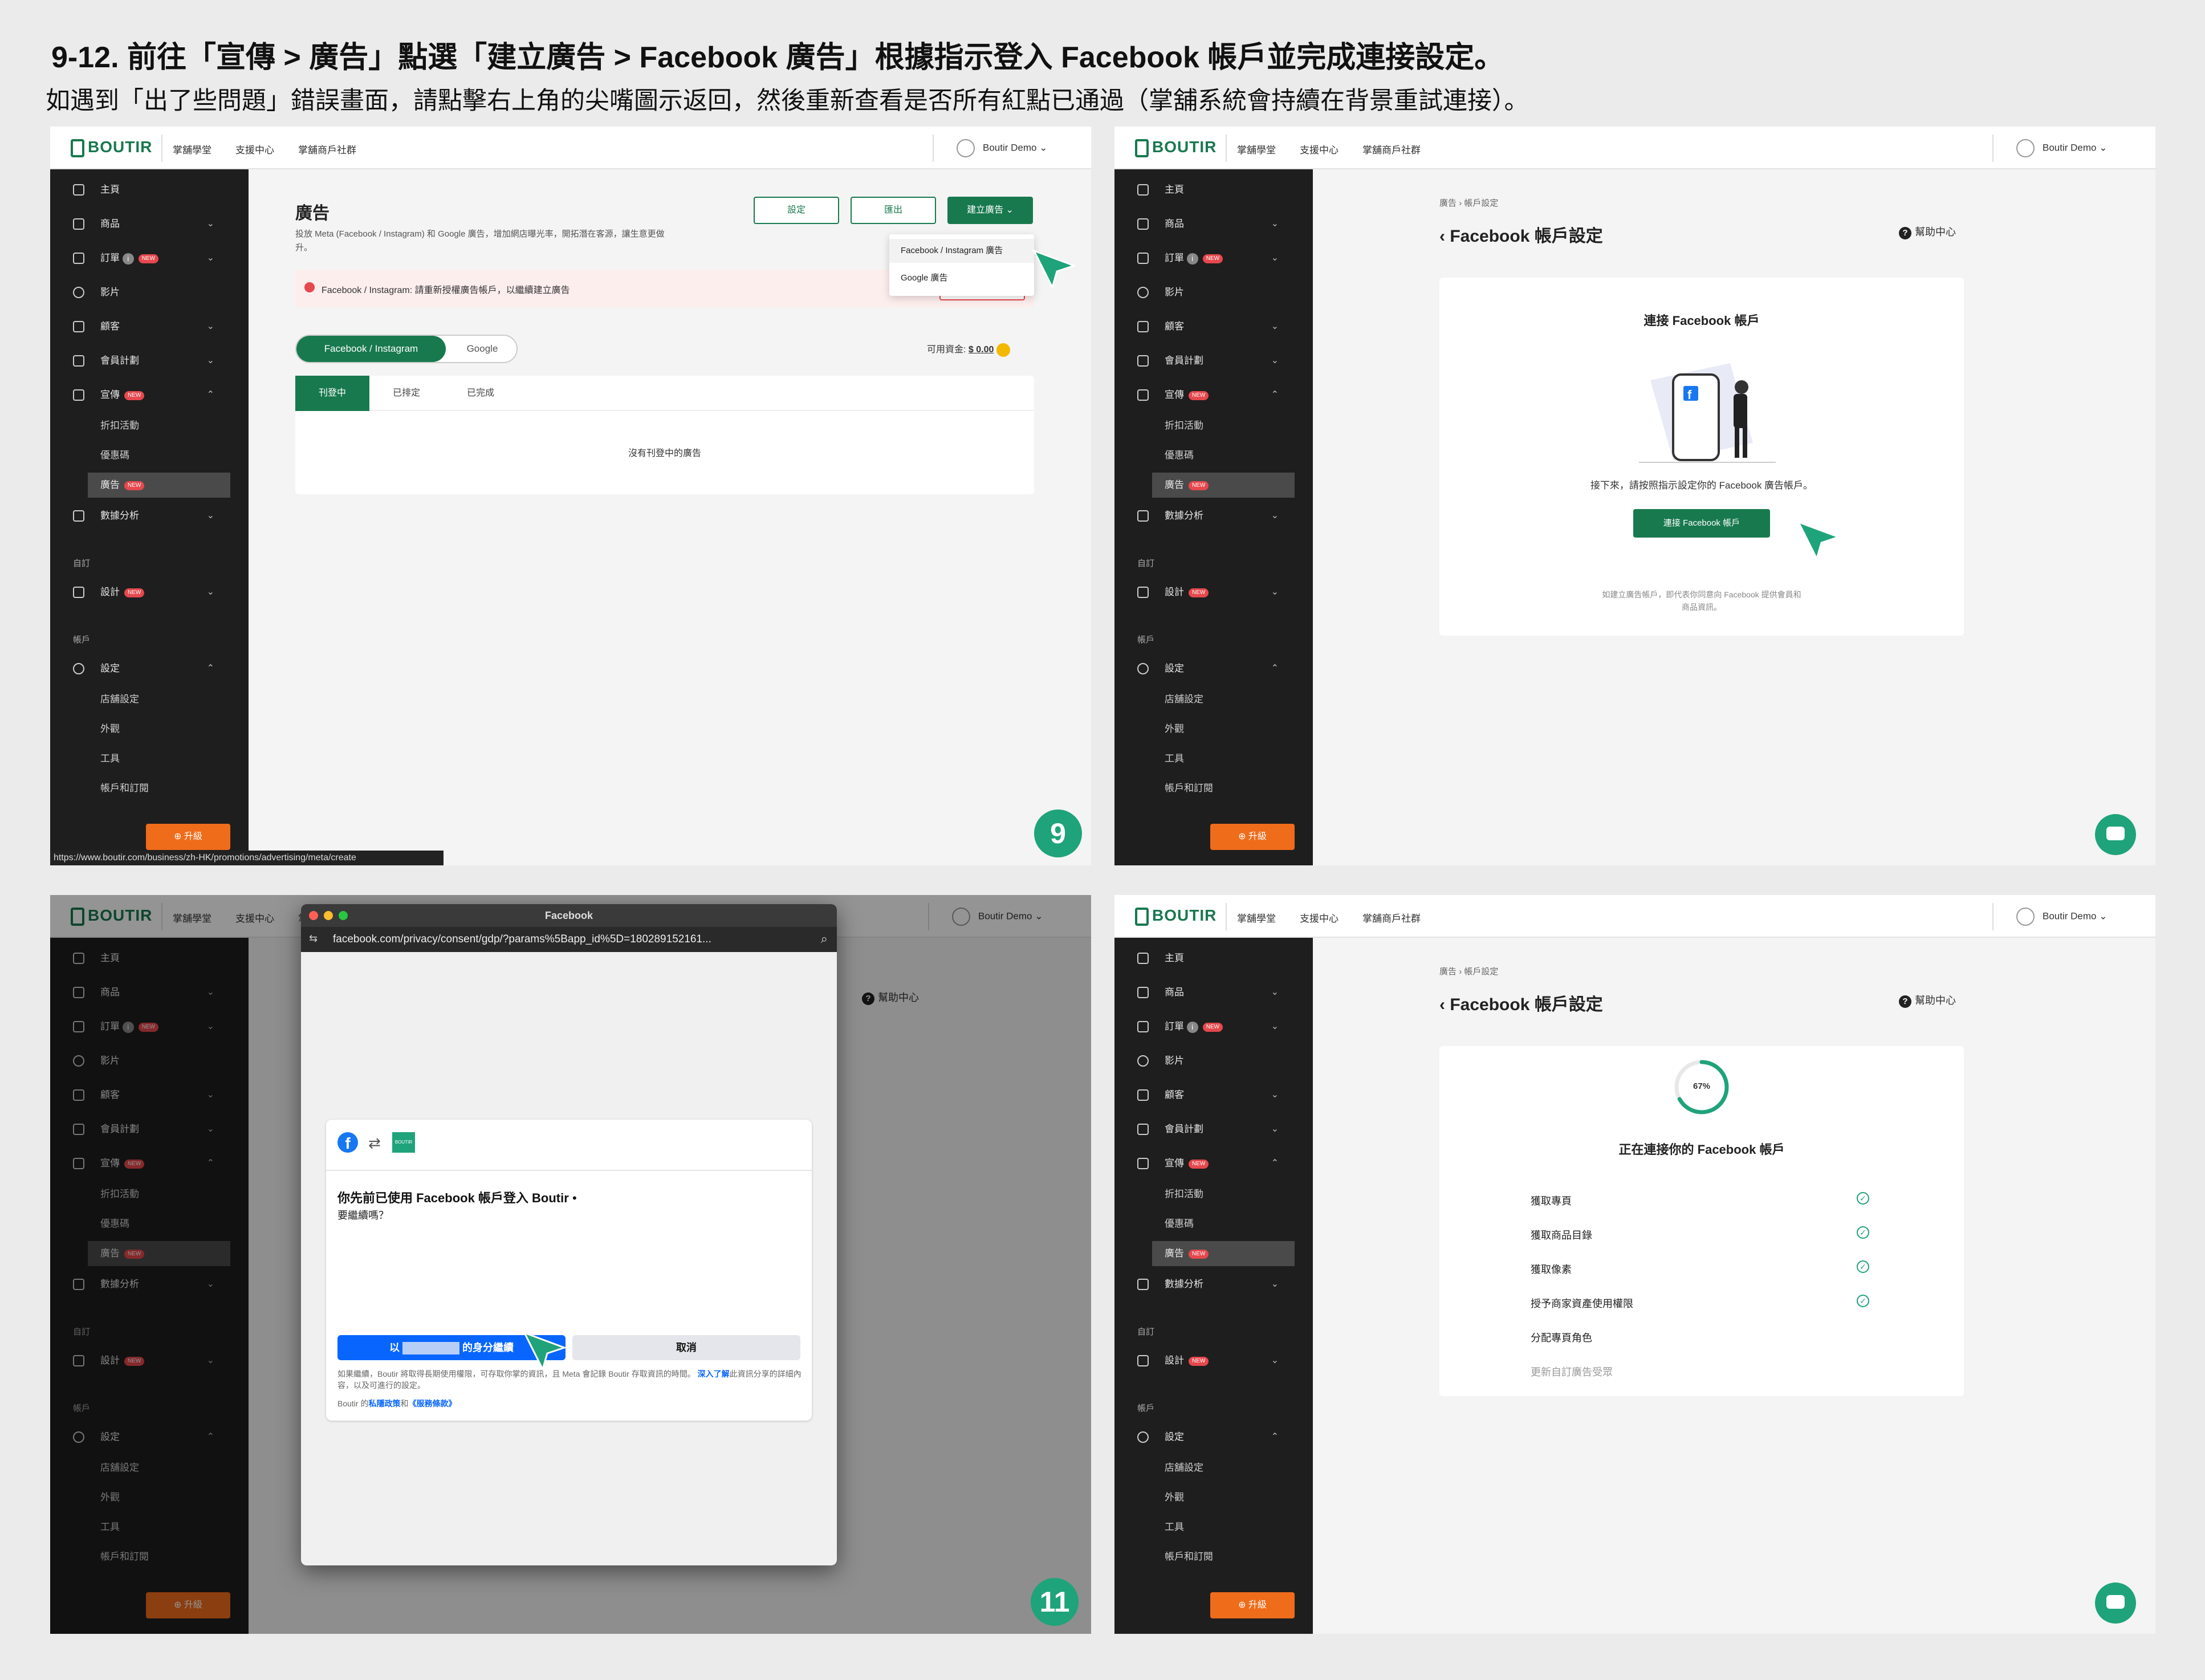 The image size is (2205, 1680). Describe the element at coordinates (406, 393) in the screenshot. I see `tab-scheduled: 已排定` at that location.